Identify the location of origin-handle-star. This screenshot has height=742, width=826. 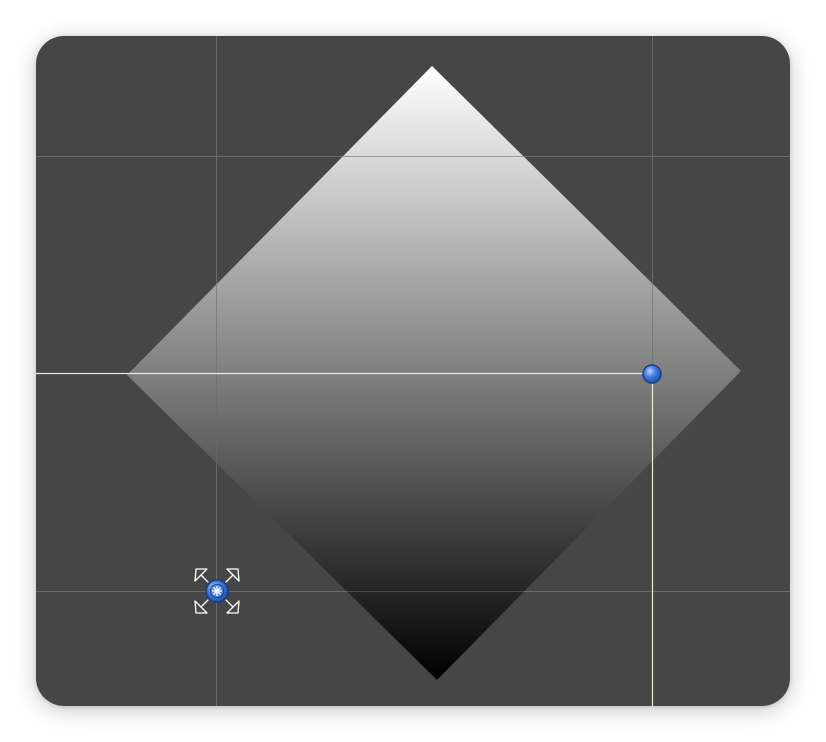
(217, 591).